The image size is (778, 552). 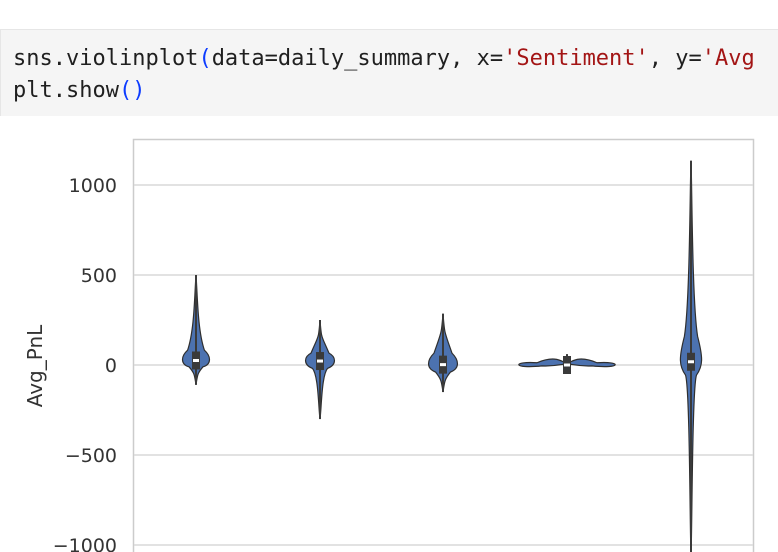 I want to click on y-tick-labels: 1000 500 0 −500 −1000, so click(x=85, y=363).